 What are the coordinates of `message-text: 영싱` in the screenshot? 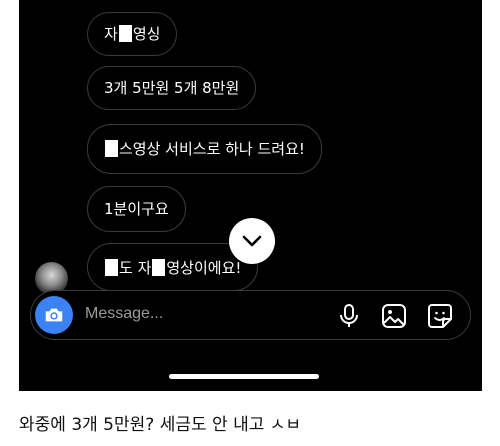 It's located at (146, 34).